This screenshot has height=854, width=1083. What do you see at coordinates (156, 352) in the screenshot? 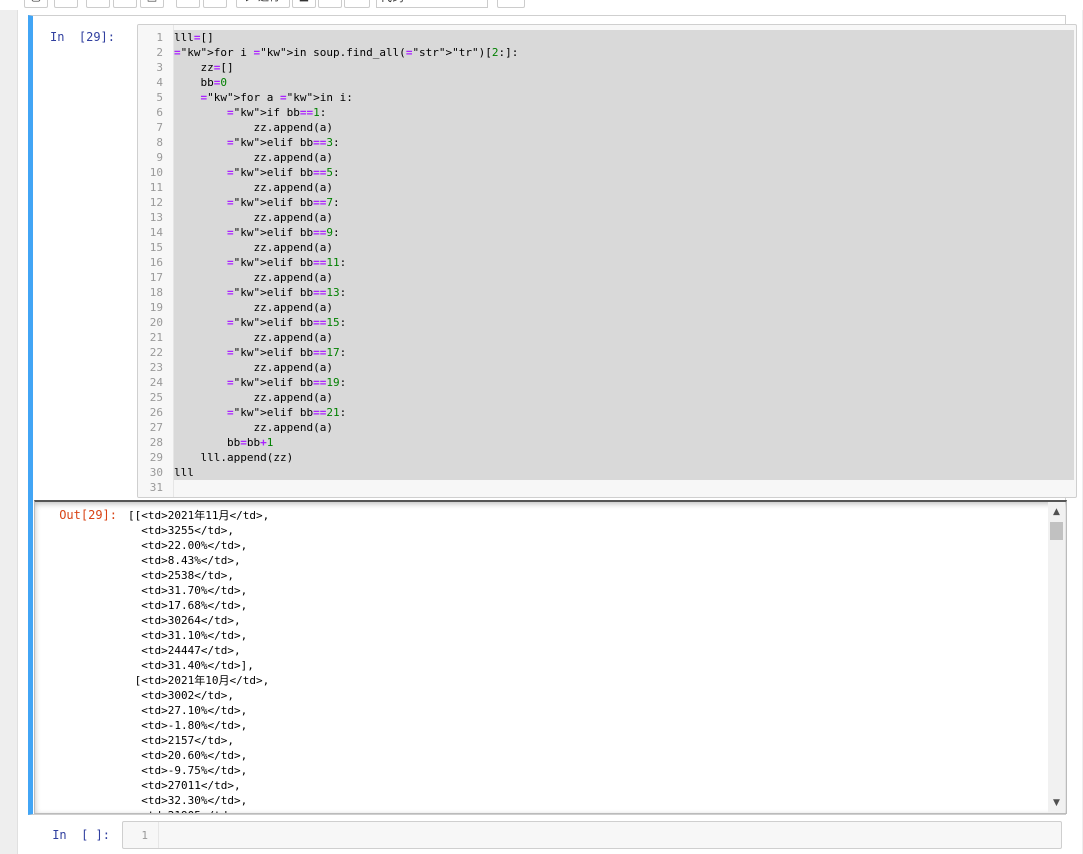
I see `line-number: 22` at bounding box center [156, 352].